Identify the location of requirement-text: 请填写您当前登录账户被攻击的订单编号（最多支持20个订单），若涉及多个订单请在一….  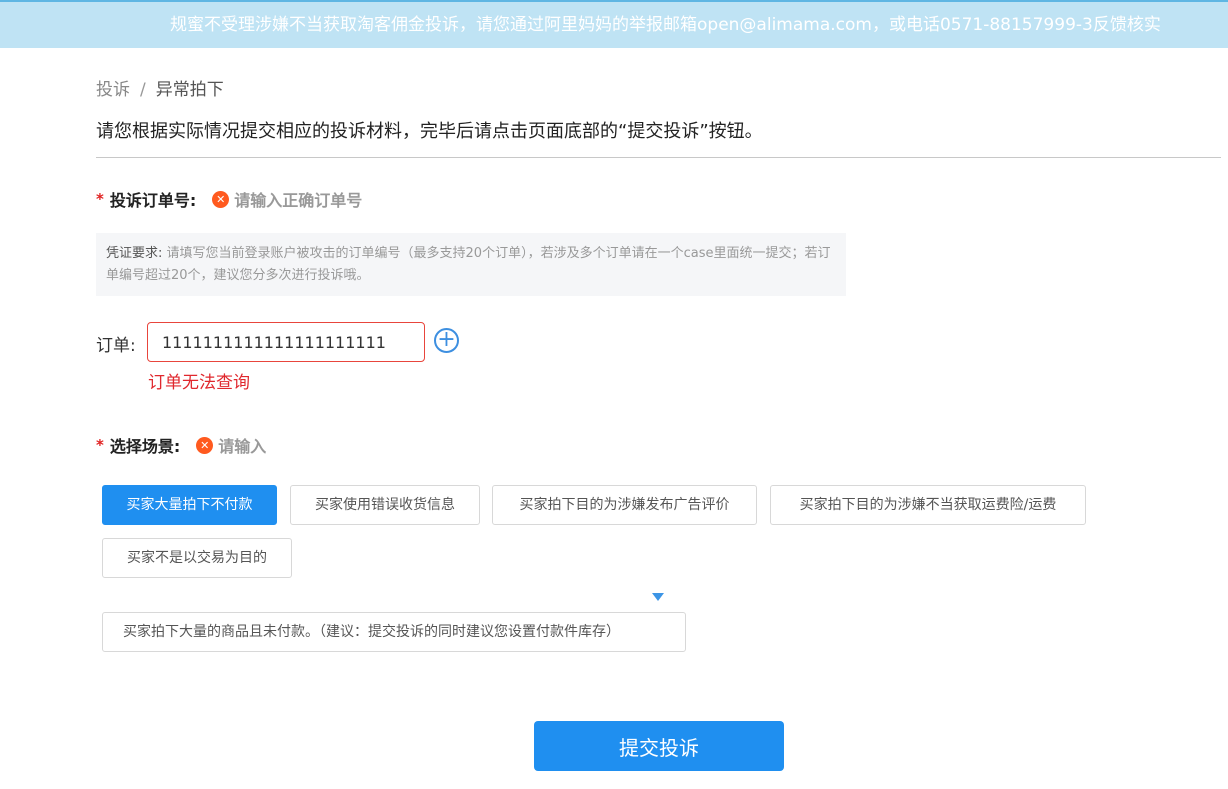
(468, 264).